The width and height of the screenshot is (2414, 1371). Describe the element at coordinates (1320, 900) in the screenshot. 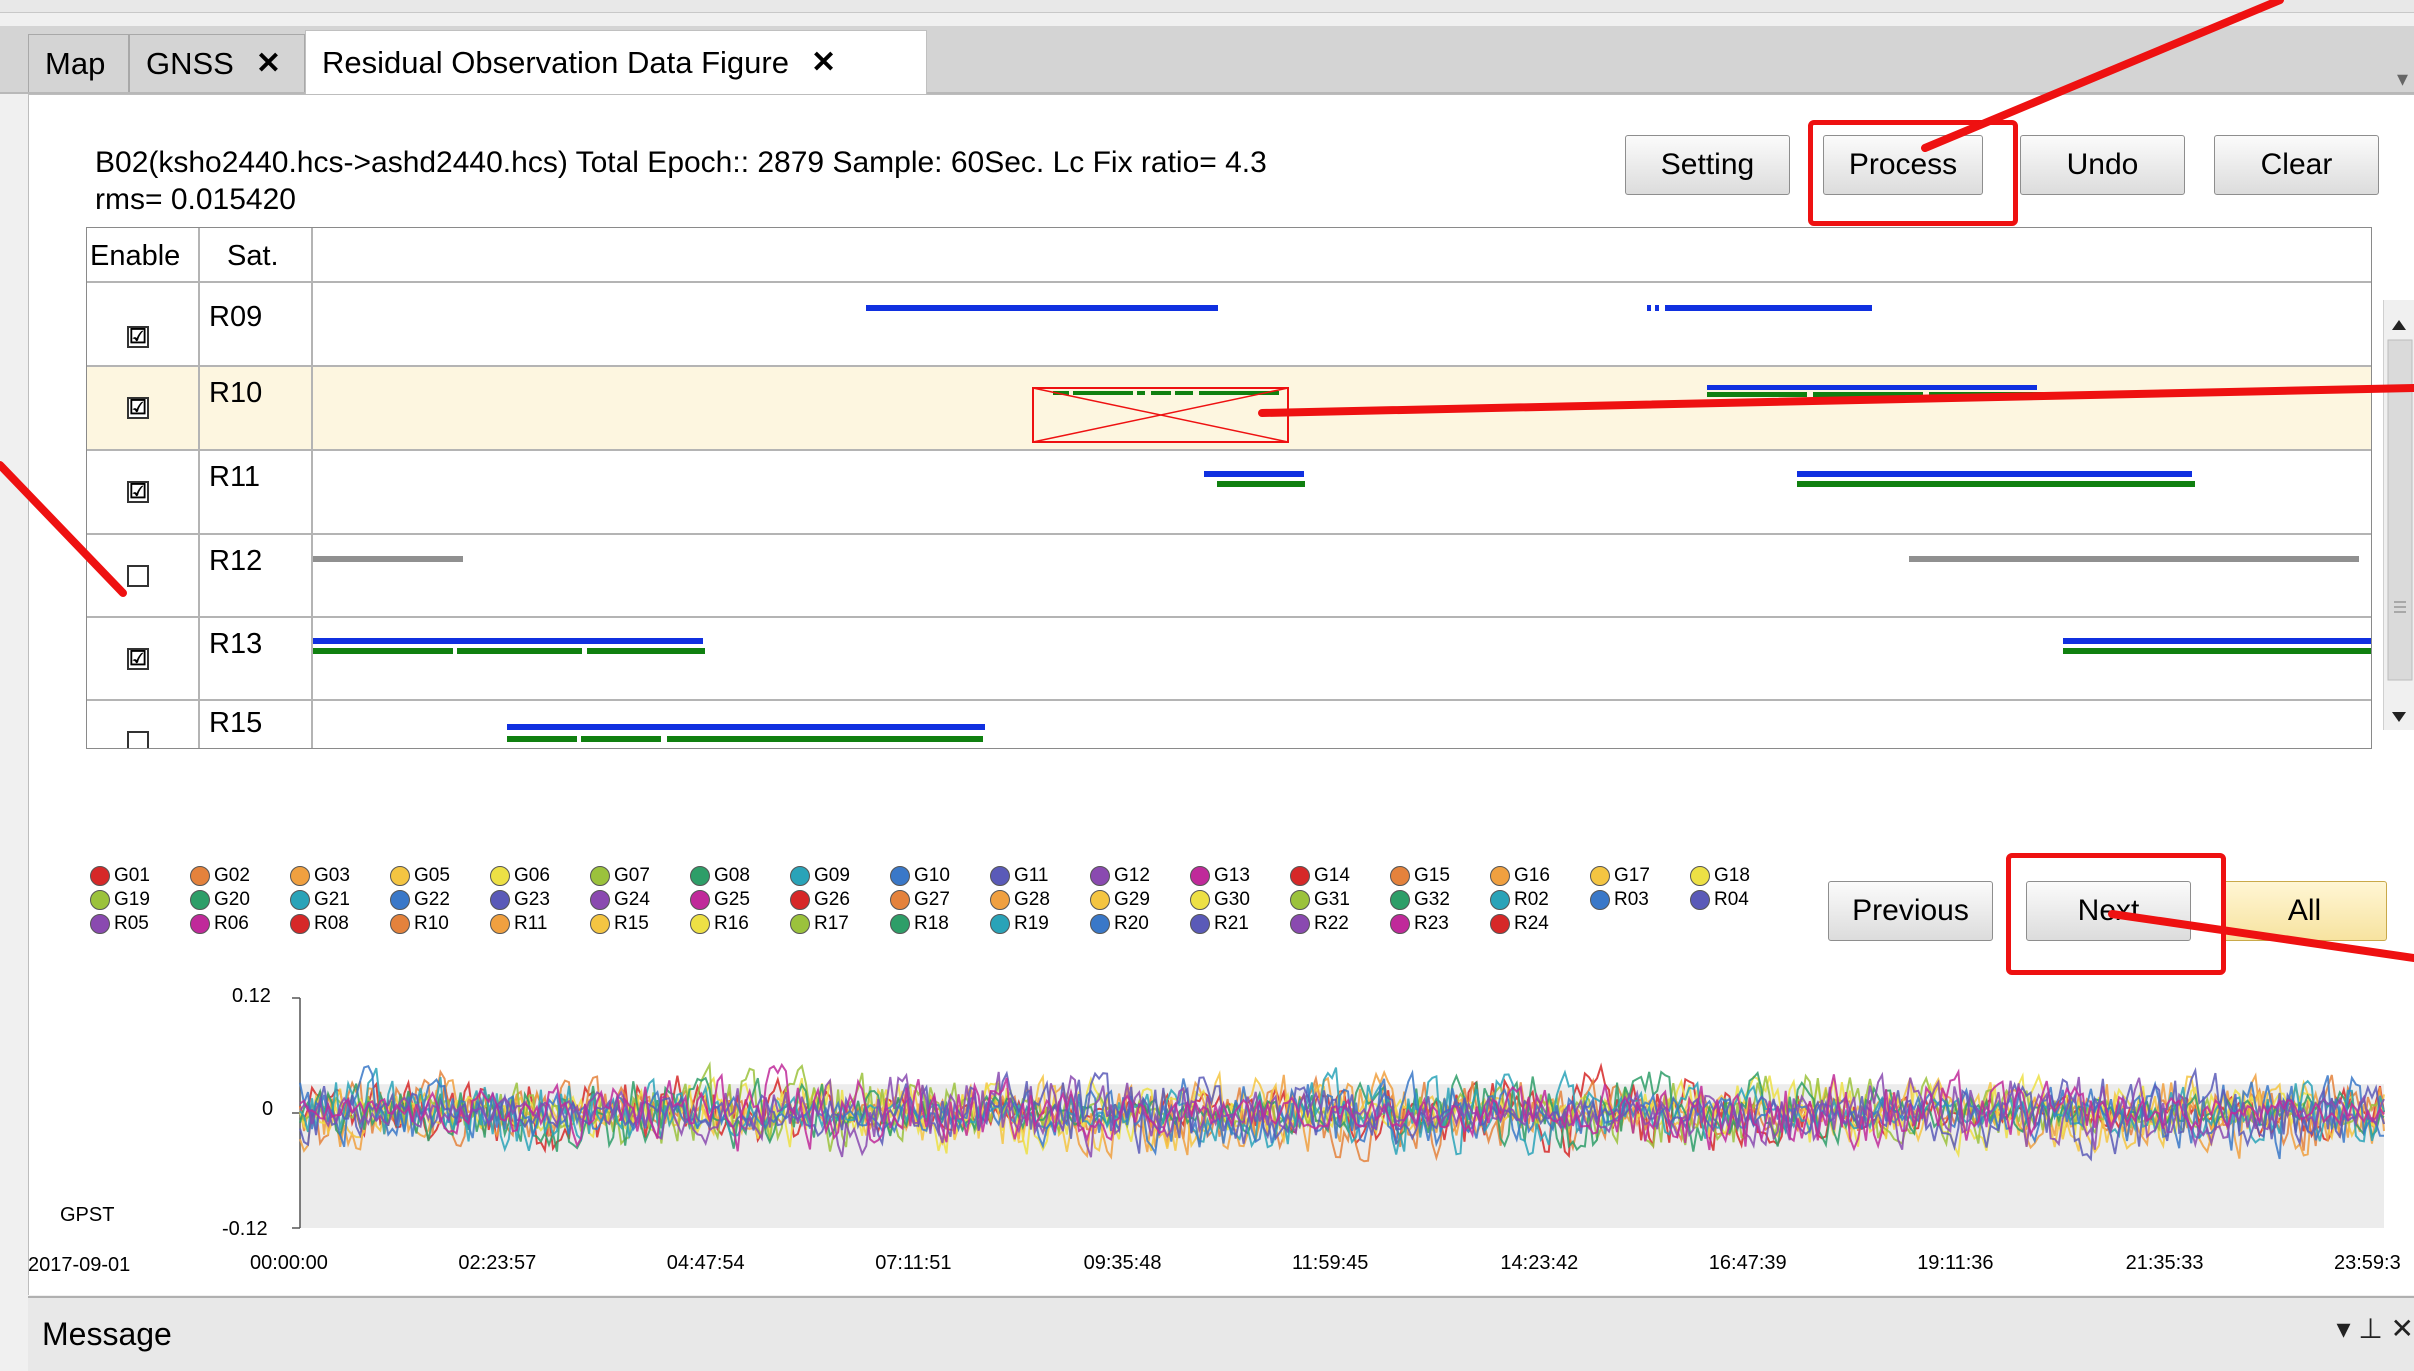

I see `legend-item: G31` at that location.